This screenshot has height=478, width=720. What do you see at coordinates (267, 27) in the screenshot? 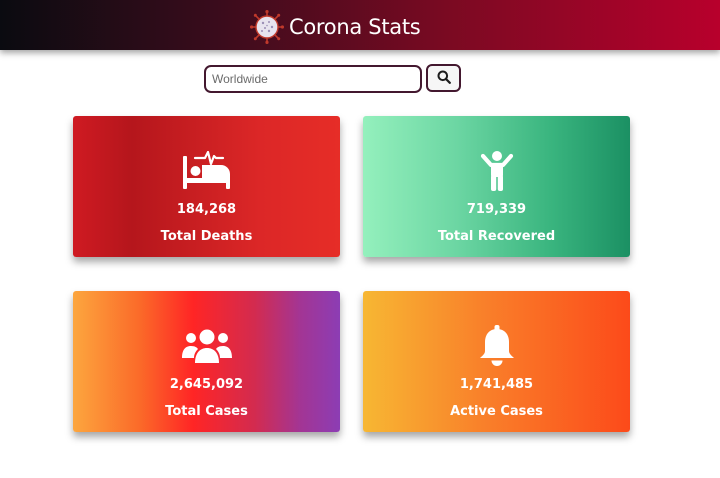
I see `virus-icon` at bounding box center [267, 27].